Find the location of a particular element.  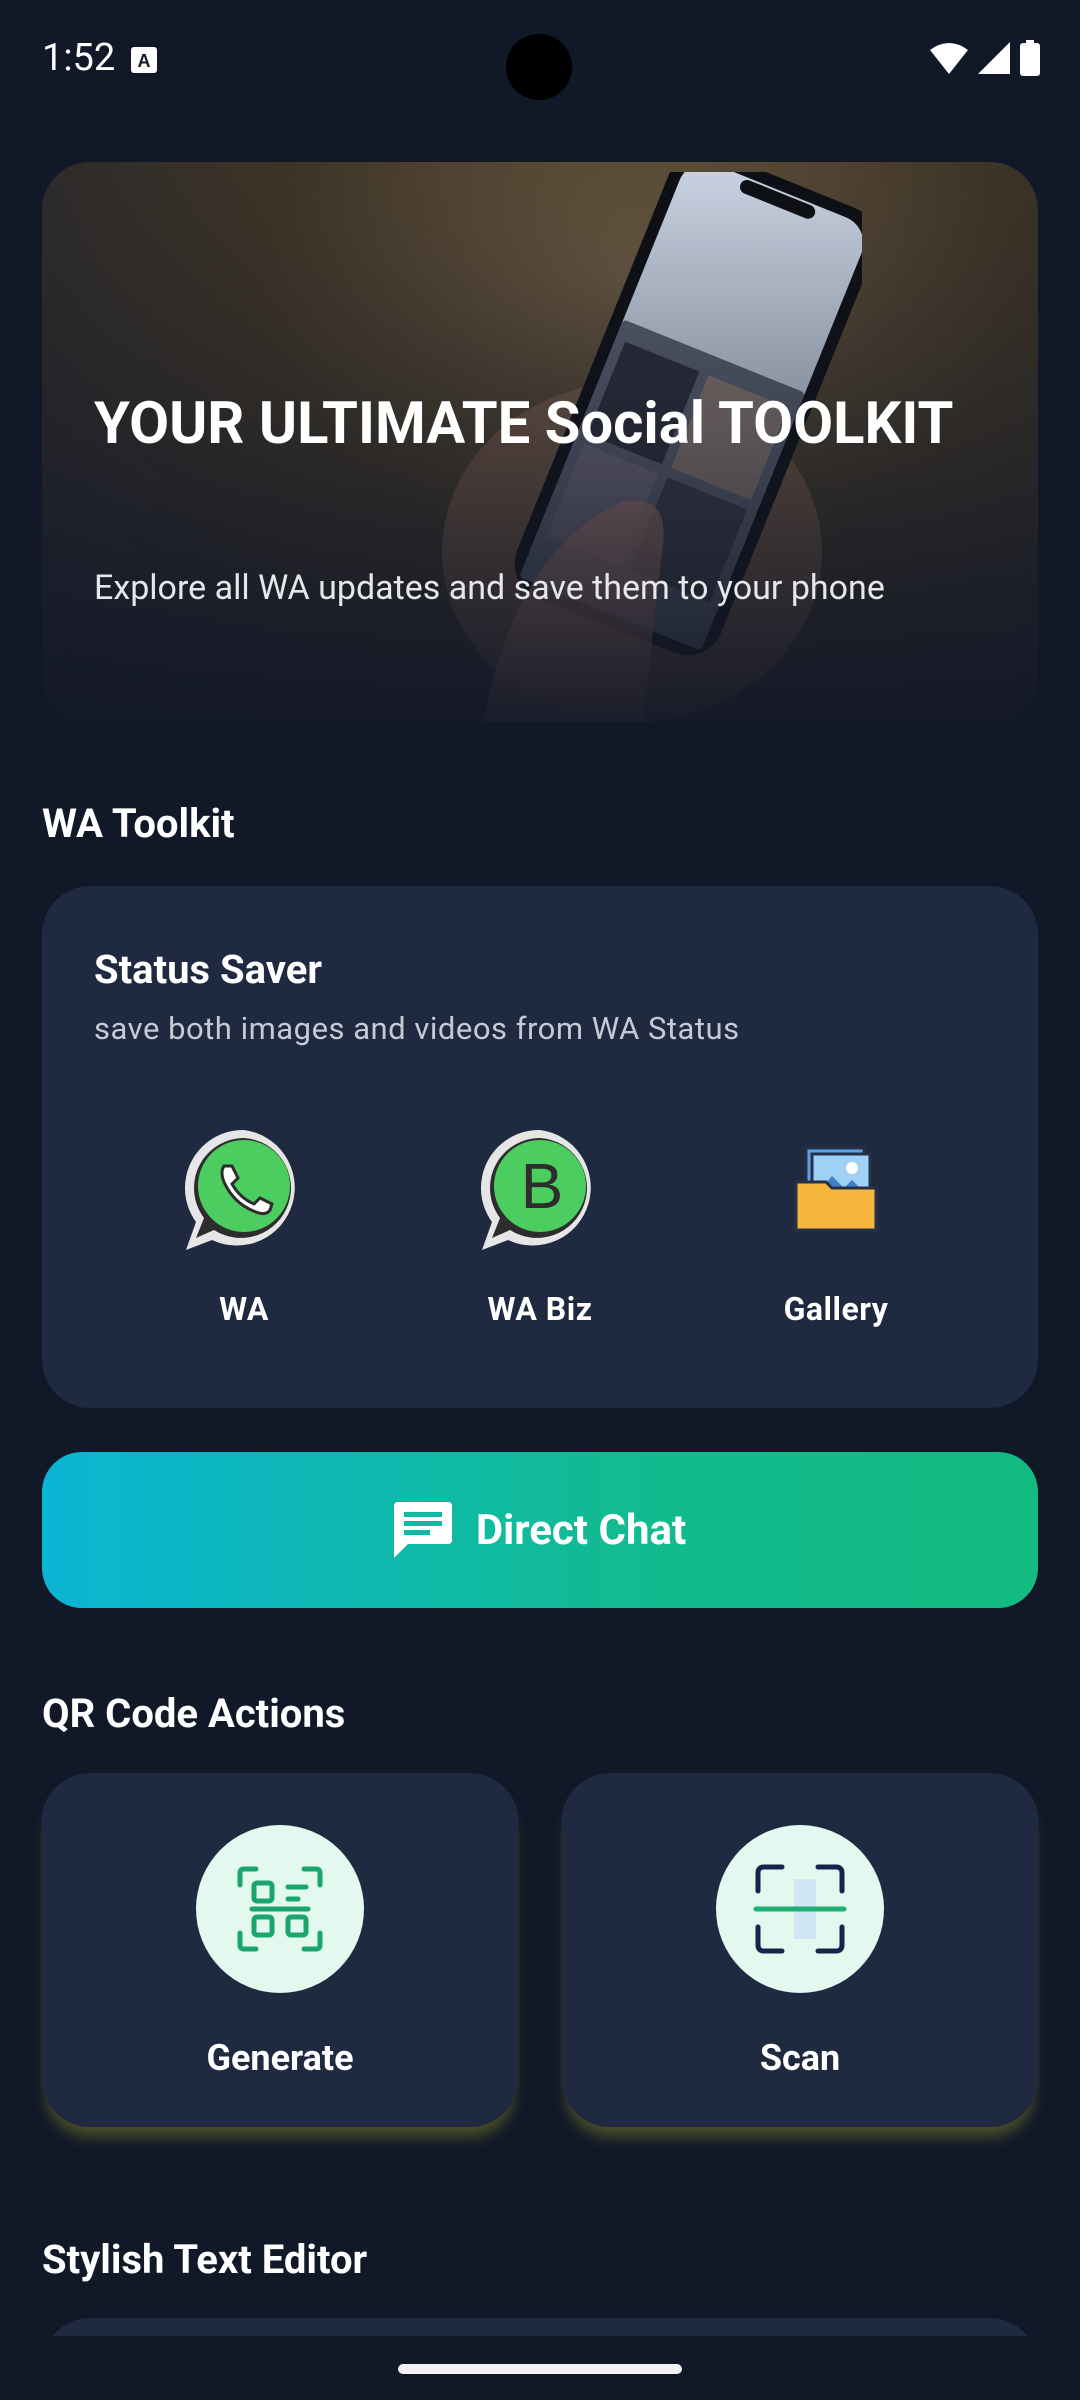

svg-text: B is located at coordinates (542, 1186).